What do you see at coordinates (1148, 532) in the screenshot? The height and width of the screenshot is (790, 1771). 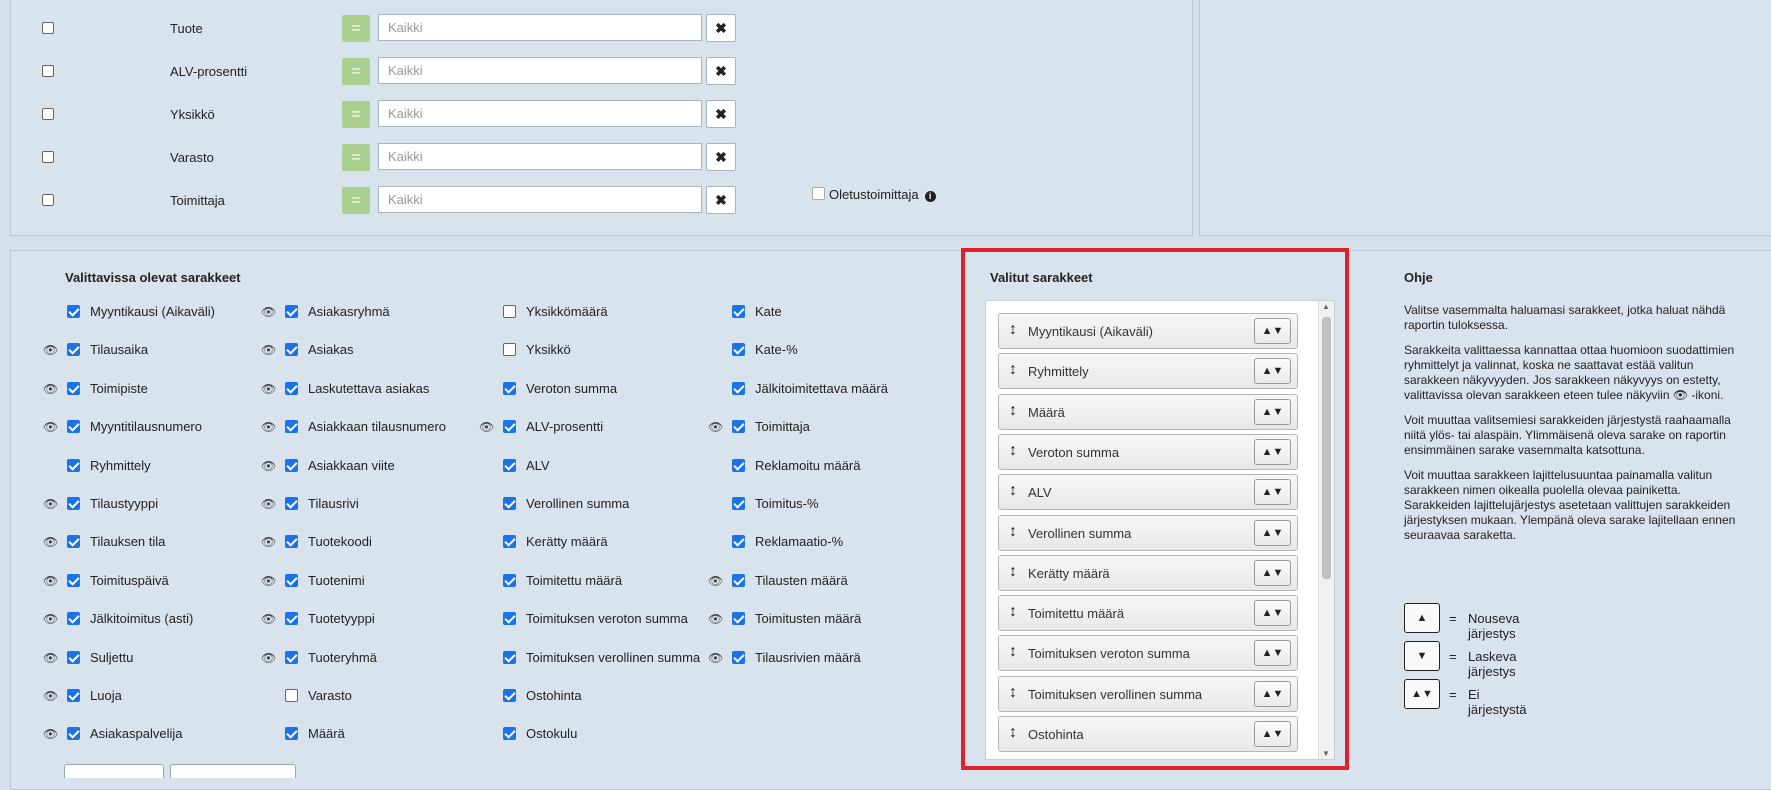 I see `selected-column-item: ↕ Verollinen summa ▲▼` at bounding box center [1148, 532].